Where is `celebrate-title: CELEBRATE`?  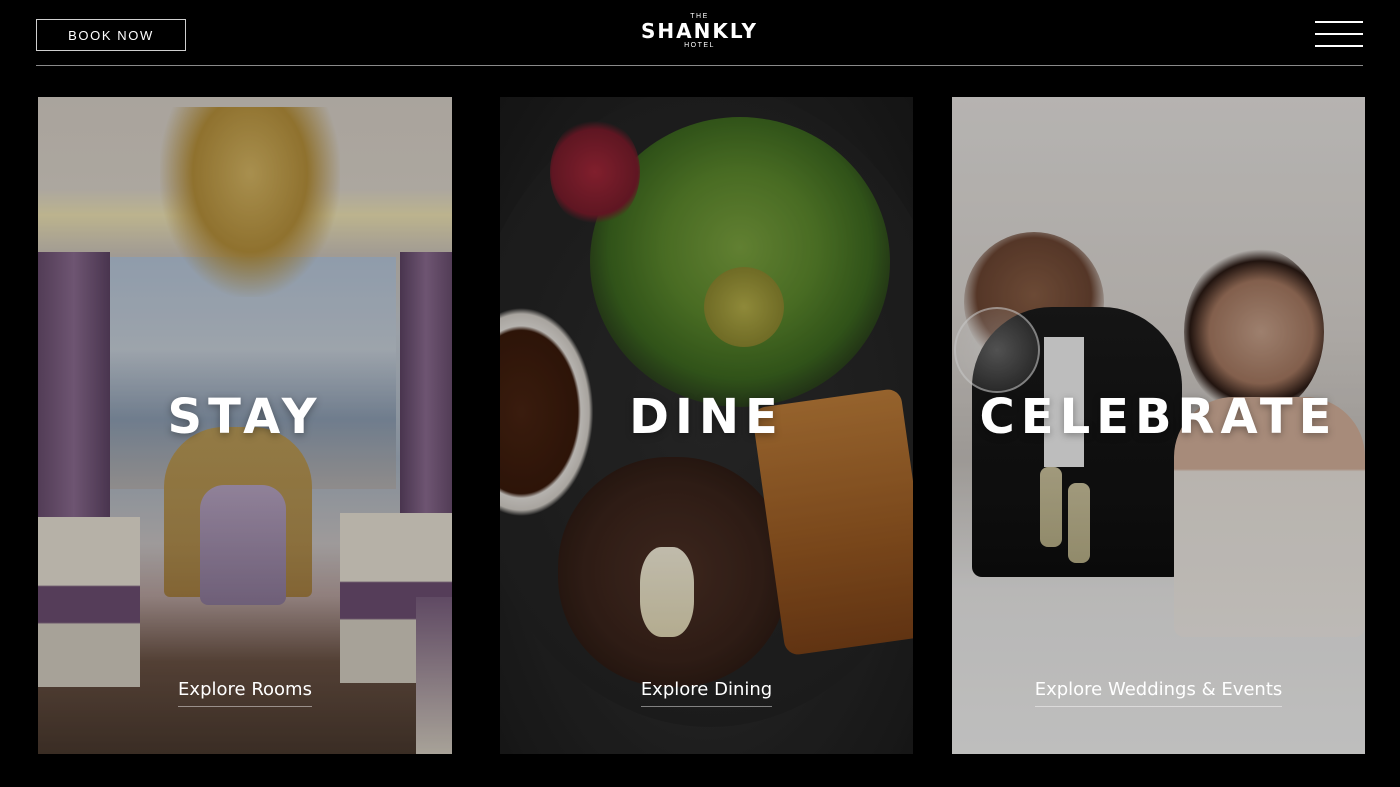 celebrate-title: CELEBRATE is located at coordinates (1158, 417).